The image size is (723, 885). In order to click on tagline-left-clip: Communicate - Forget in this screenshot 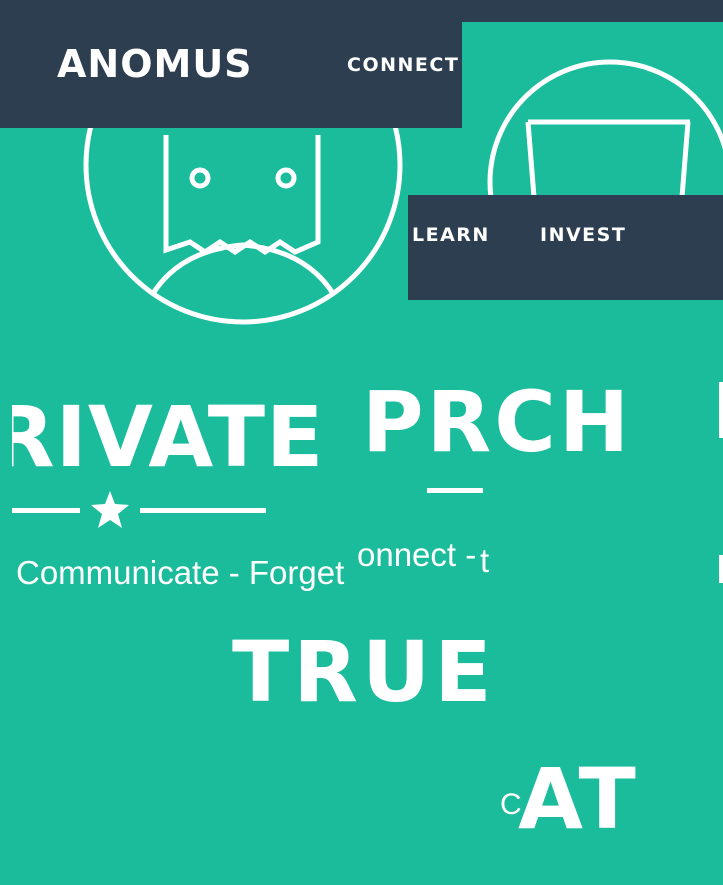, I will do `click(181, 576)`.